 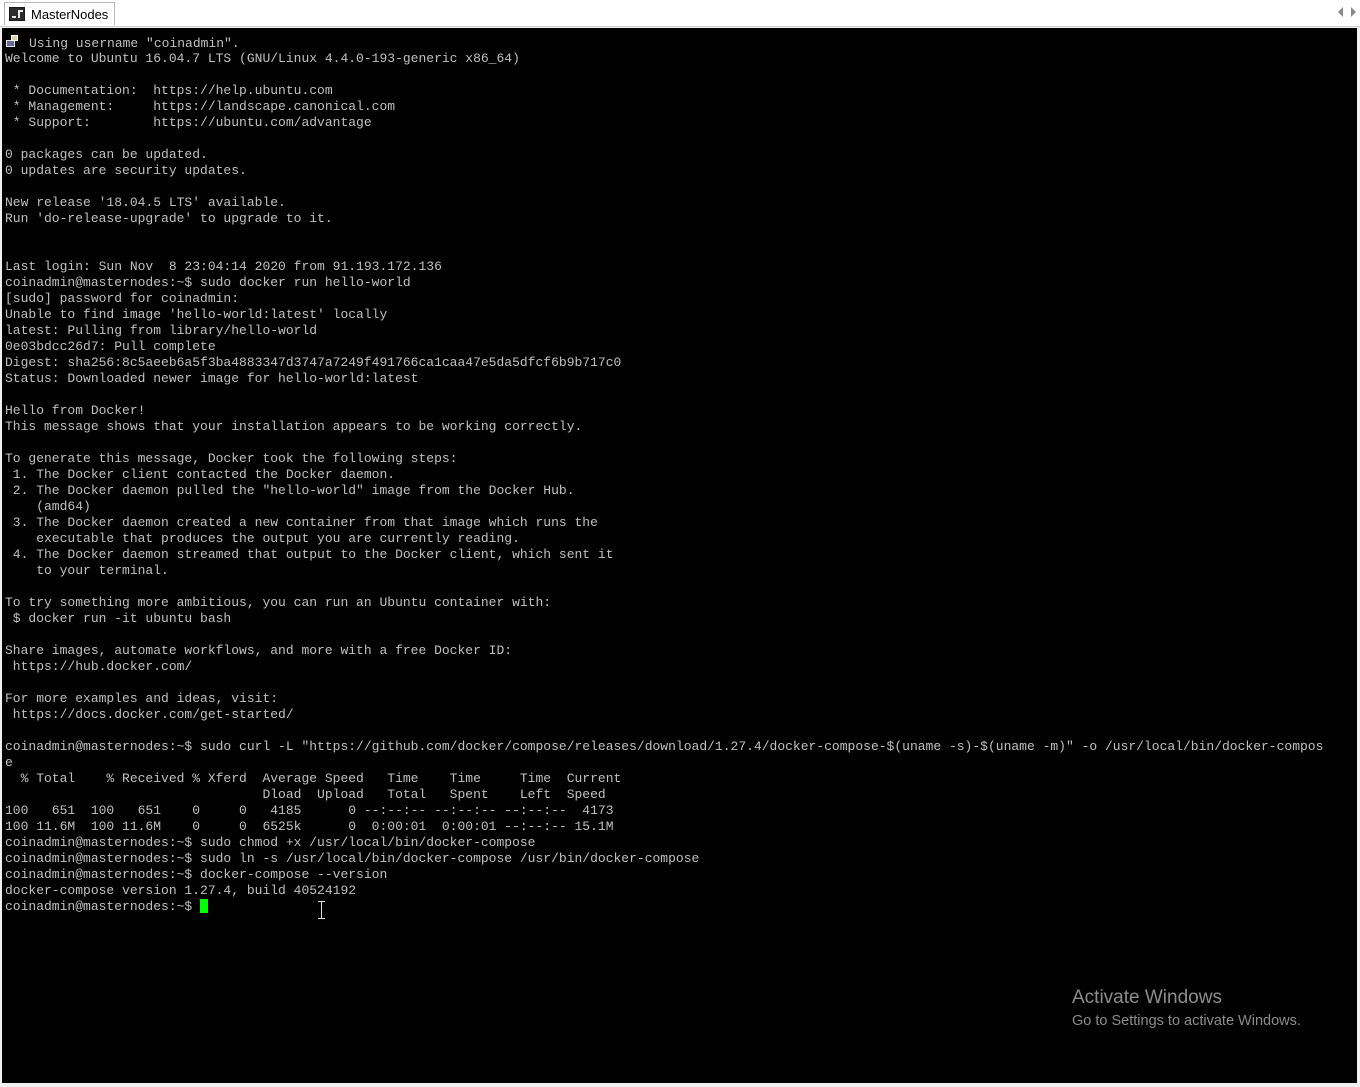 What do you see at coordinates (17, 14) in the screenshot?
I see `putty-terminal-icon` at bounding box center [17, 14].